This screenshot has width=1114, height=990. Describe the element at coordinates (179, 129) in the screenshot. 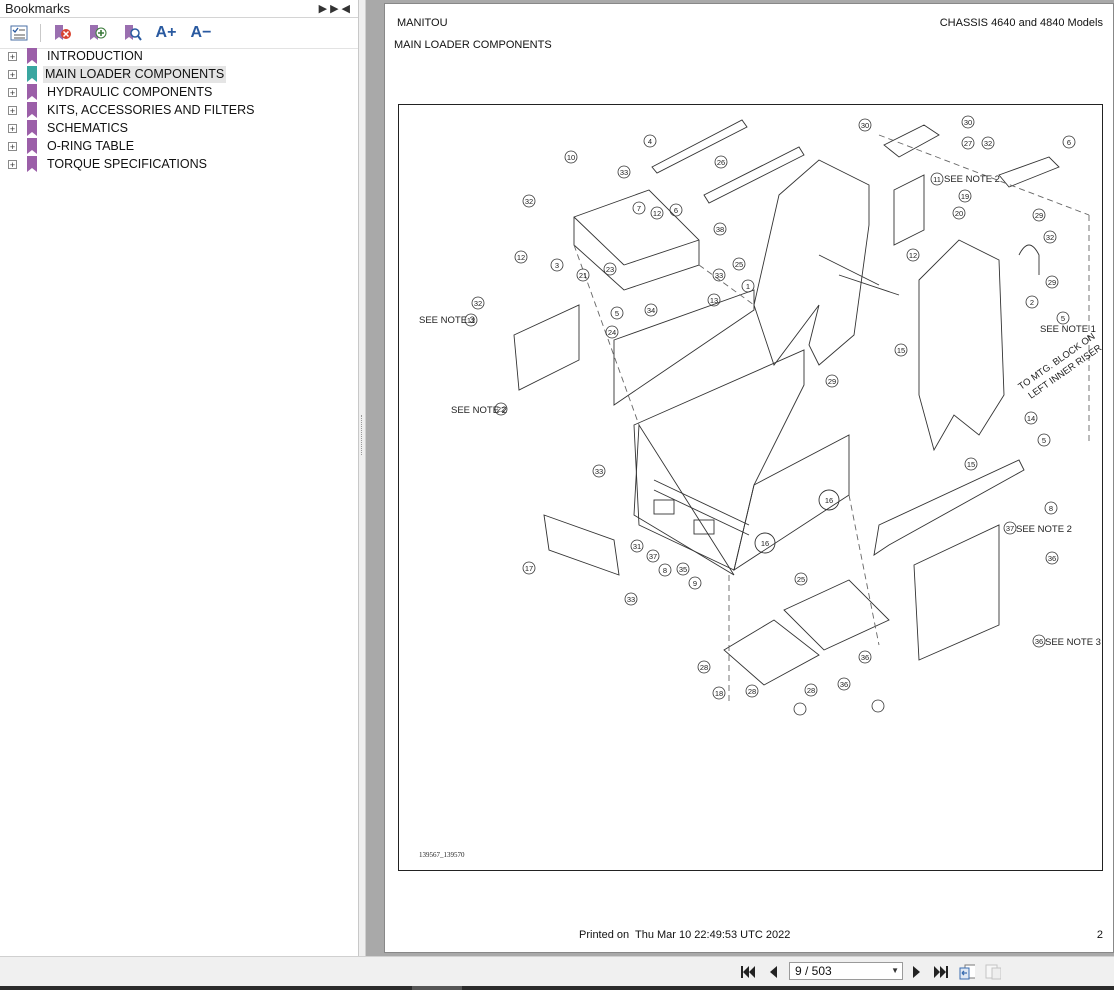

I see `bookmark-item-schematics: + SCHEMATICS` at that location.